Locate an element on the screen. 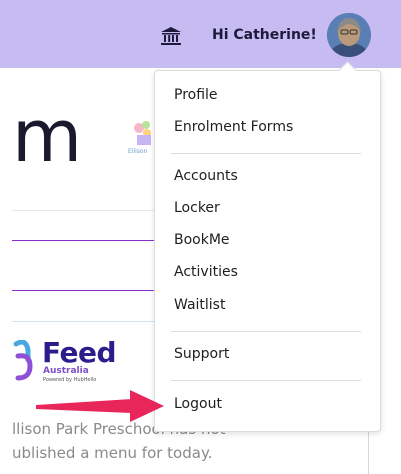 The image size is (401, 474). feed-logo-icon is located at coordinates (23, 360).